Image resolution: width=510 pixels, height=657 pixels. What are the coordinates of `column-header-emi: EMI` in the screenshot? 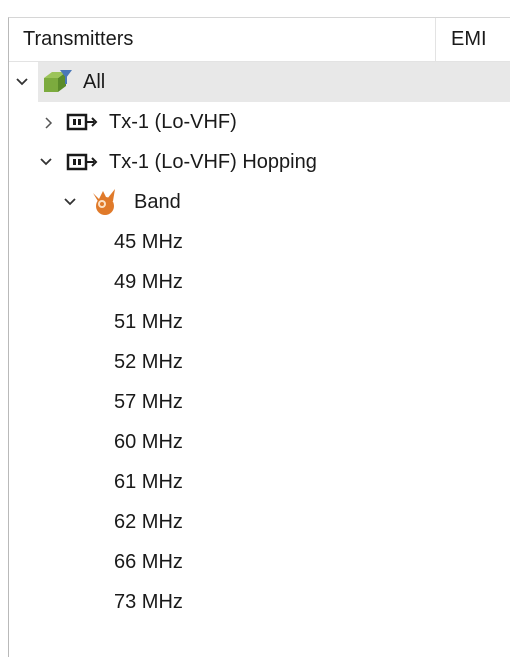 It's located at (469, 39).